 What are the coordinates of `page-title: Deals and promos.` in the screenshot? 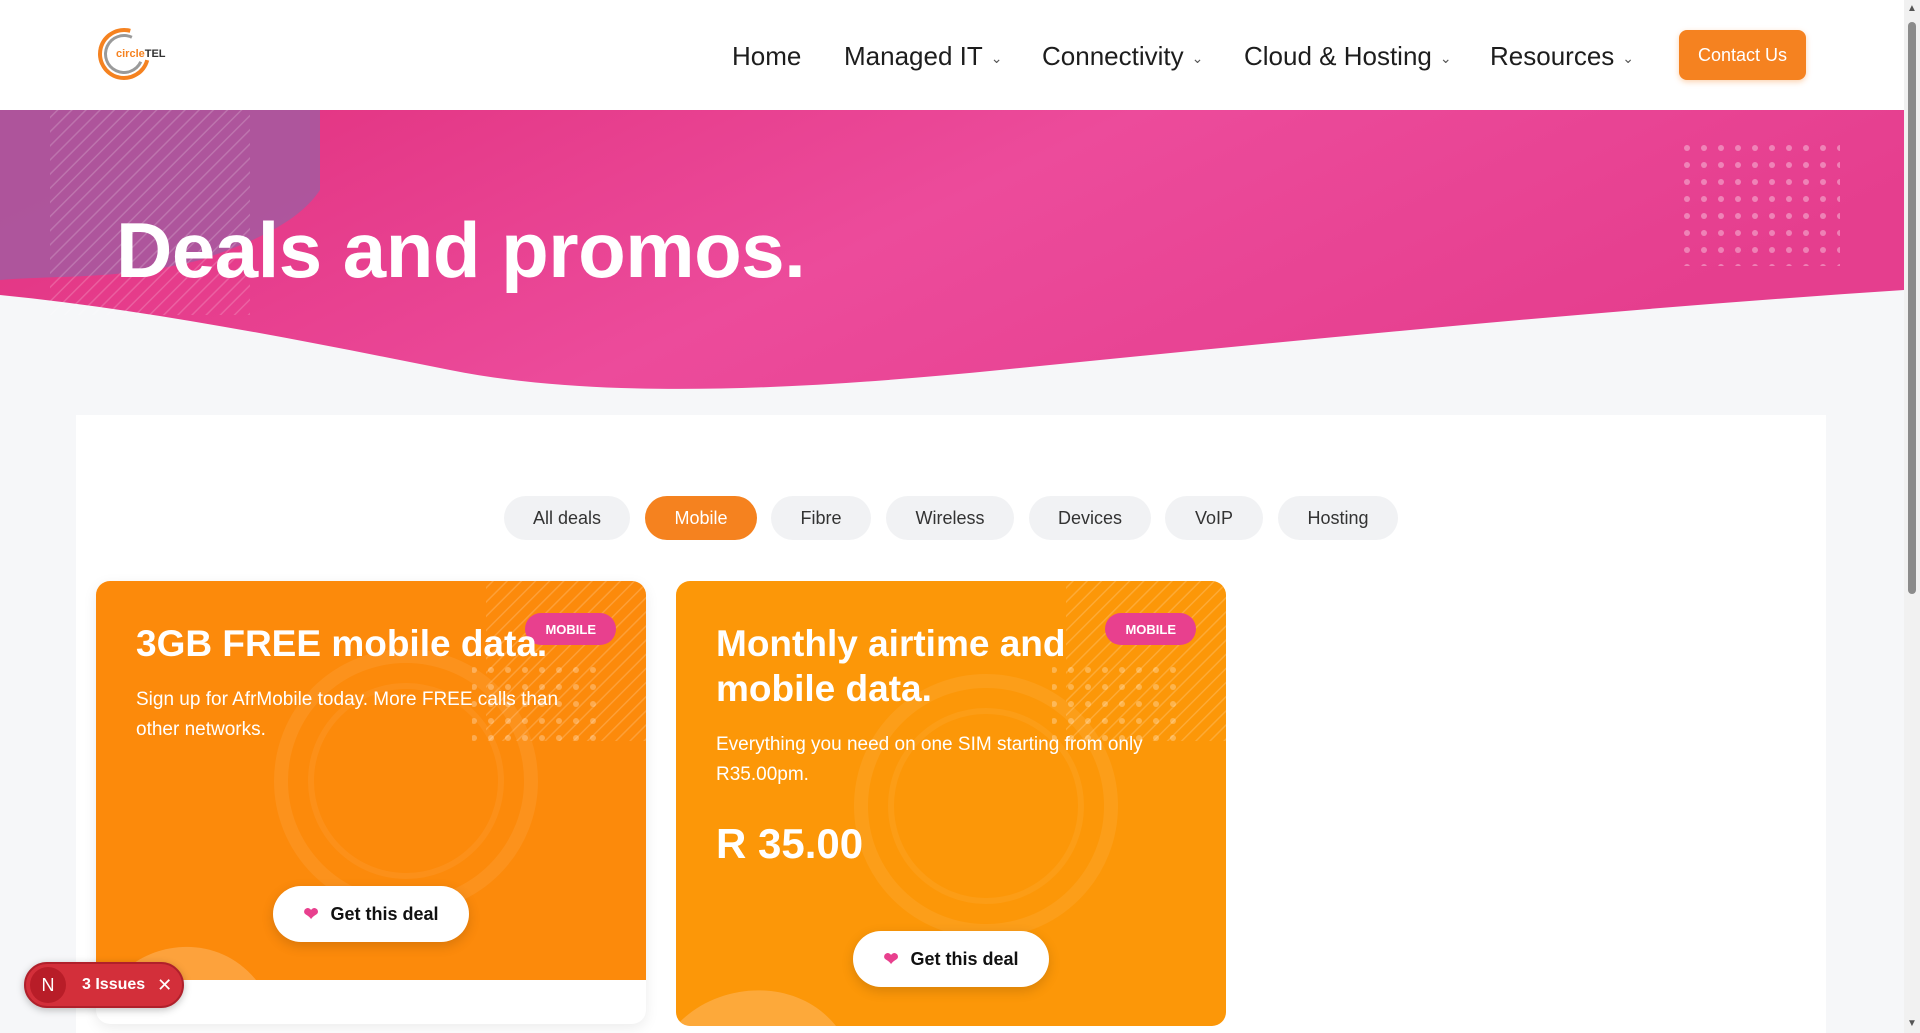 It's located at (461, 250).